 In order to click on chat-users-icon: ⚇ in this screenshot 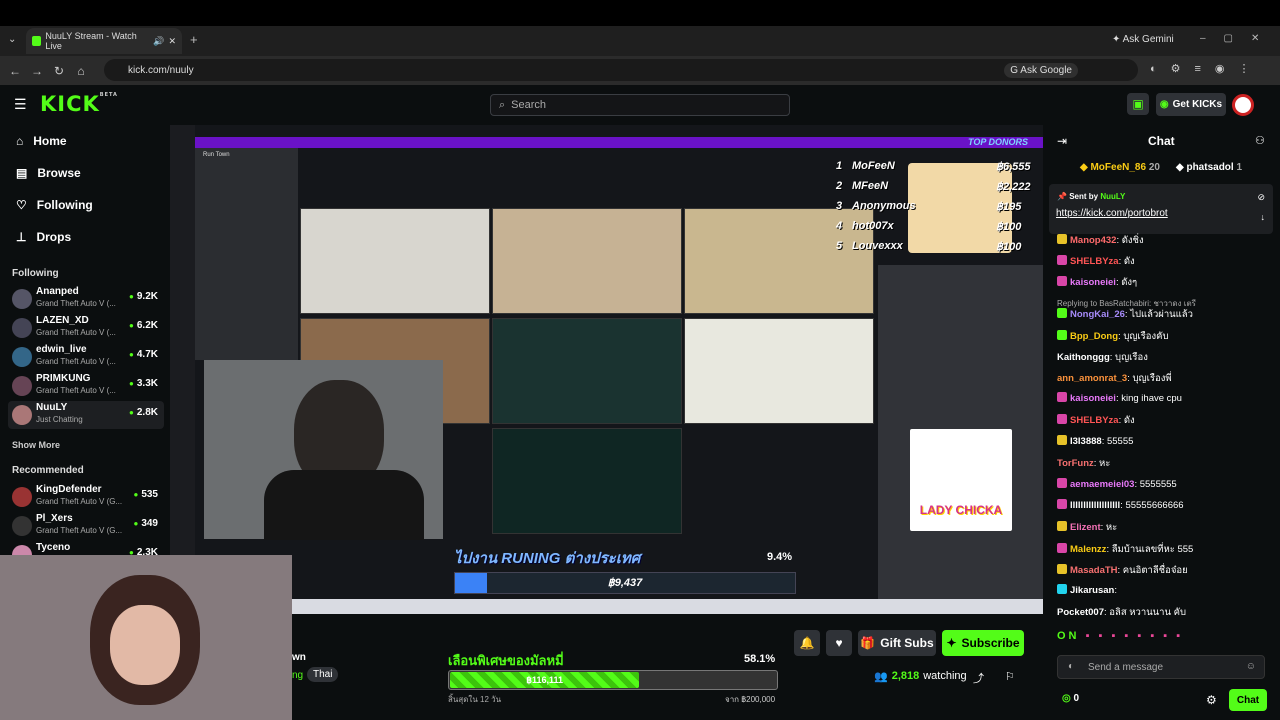, I will do `click(1260, 140)`.